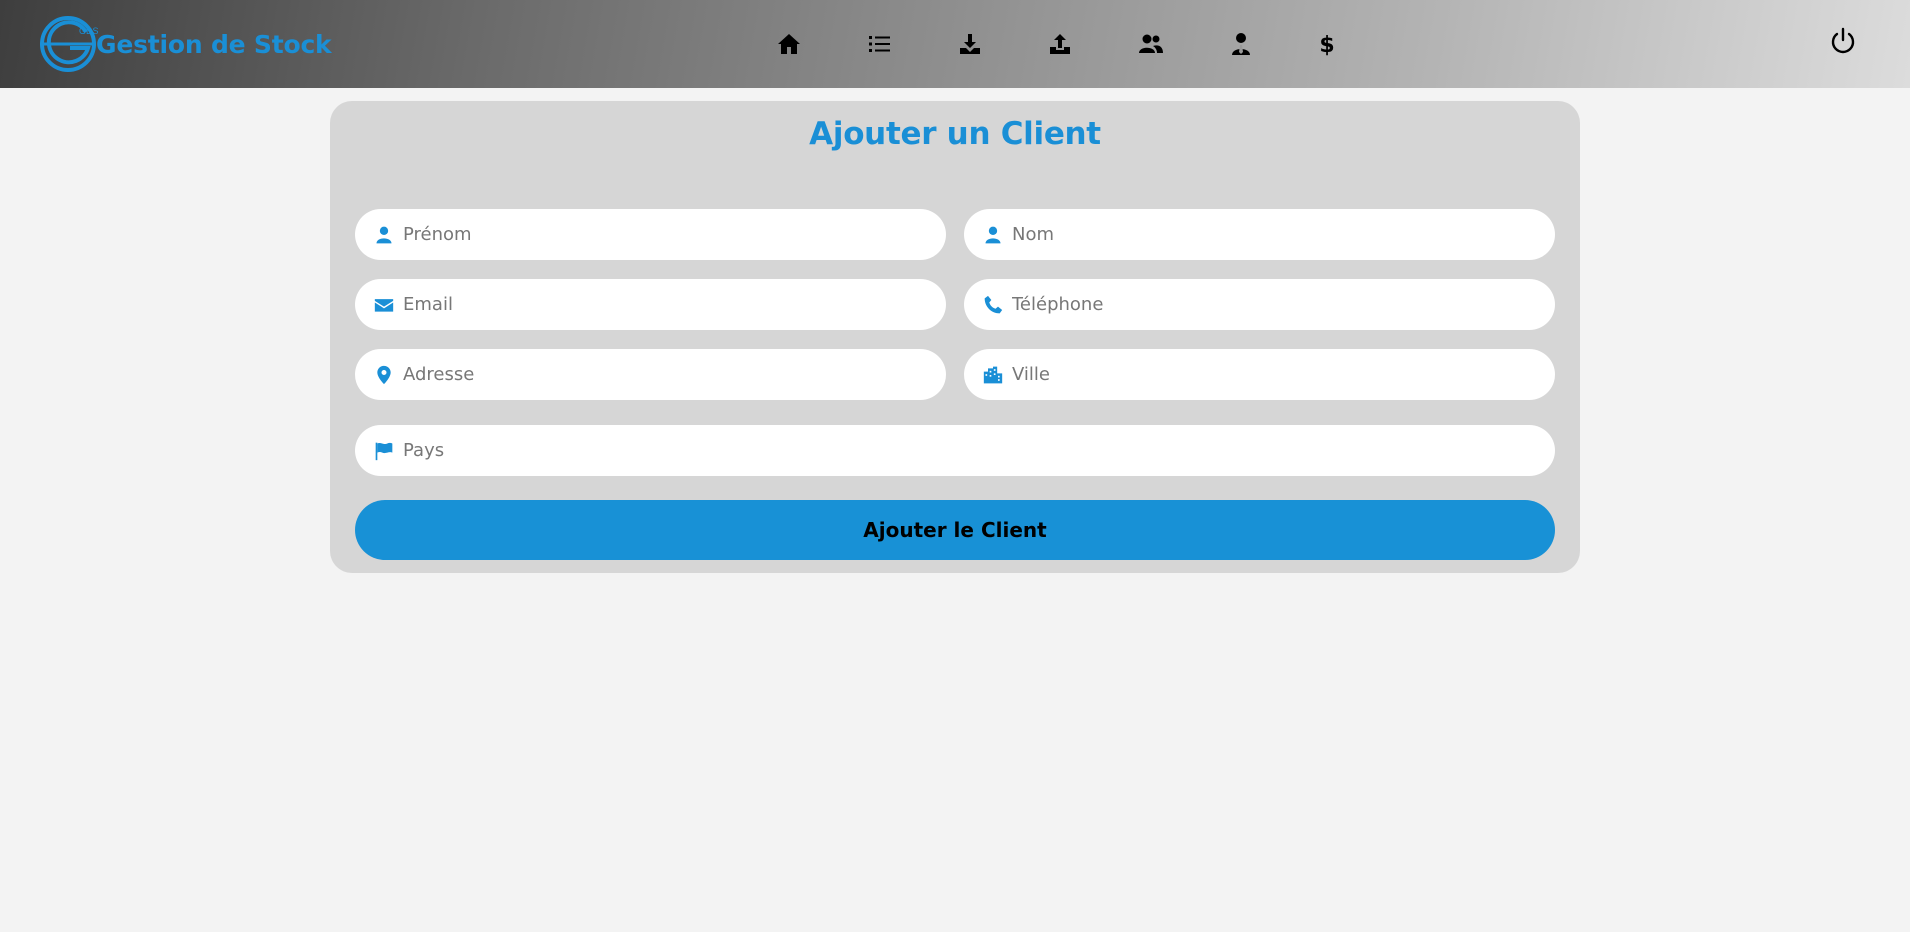  Describe the element at coordinates (661, 304) in the screenshot. I see `email-input` at that location.